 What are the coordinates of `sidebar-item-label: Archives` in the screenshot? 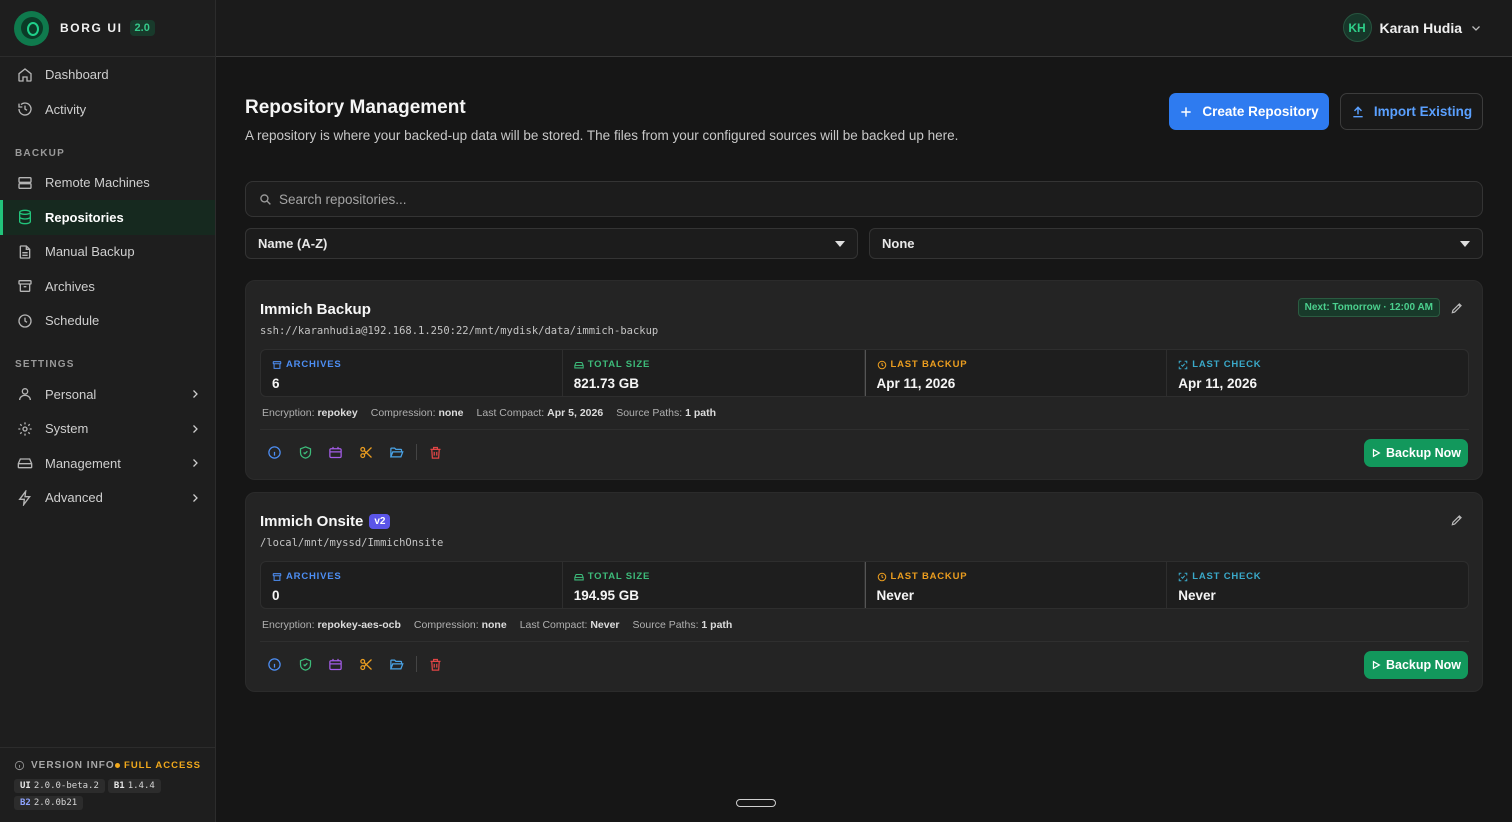 It's located at (70, 286).